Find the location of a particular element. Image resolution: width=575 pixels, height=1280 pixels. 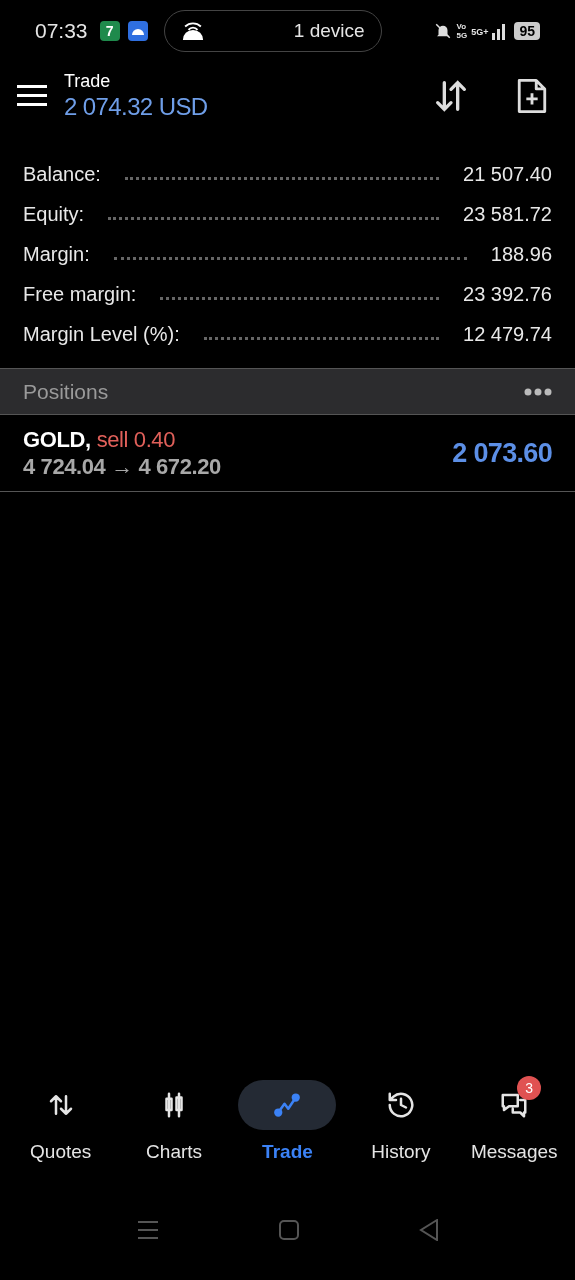

summary-value: 23 392.76 is located at coordinates (507, 294).